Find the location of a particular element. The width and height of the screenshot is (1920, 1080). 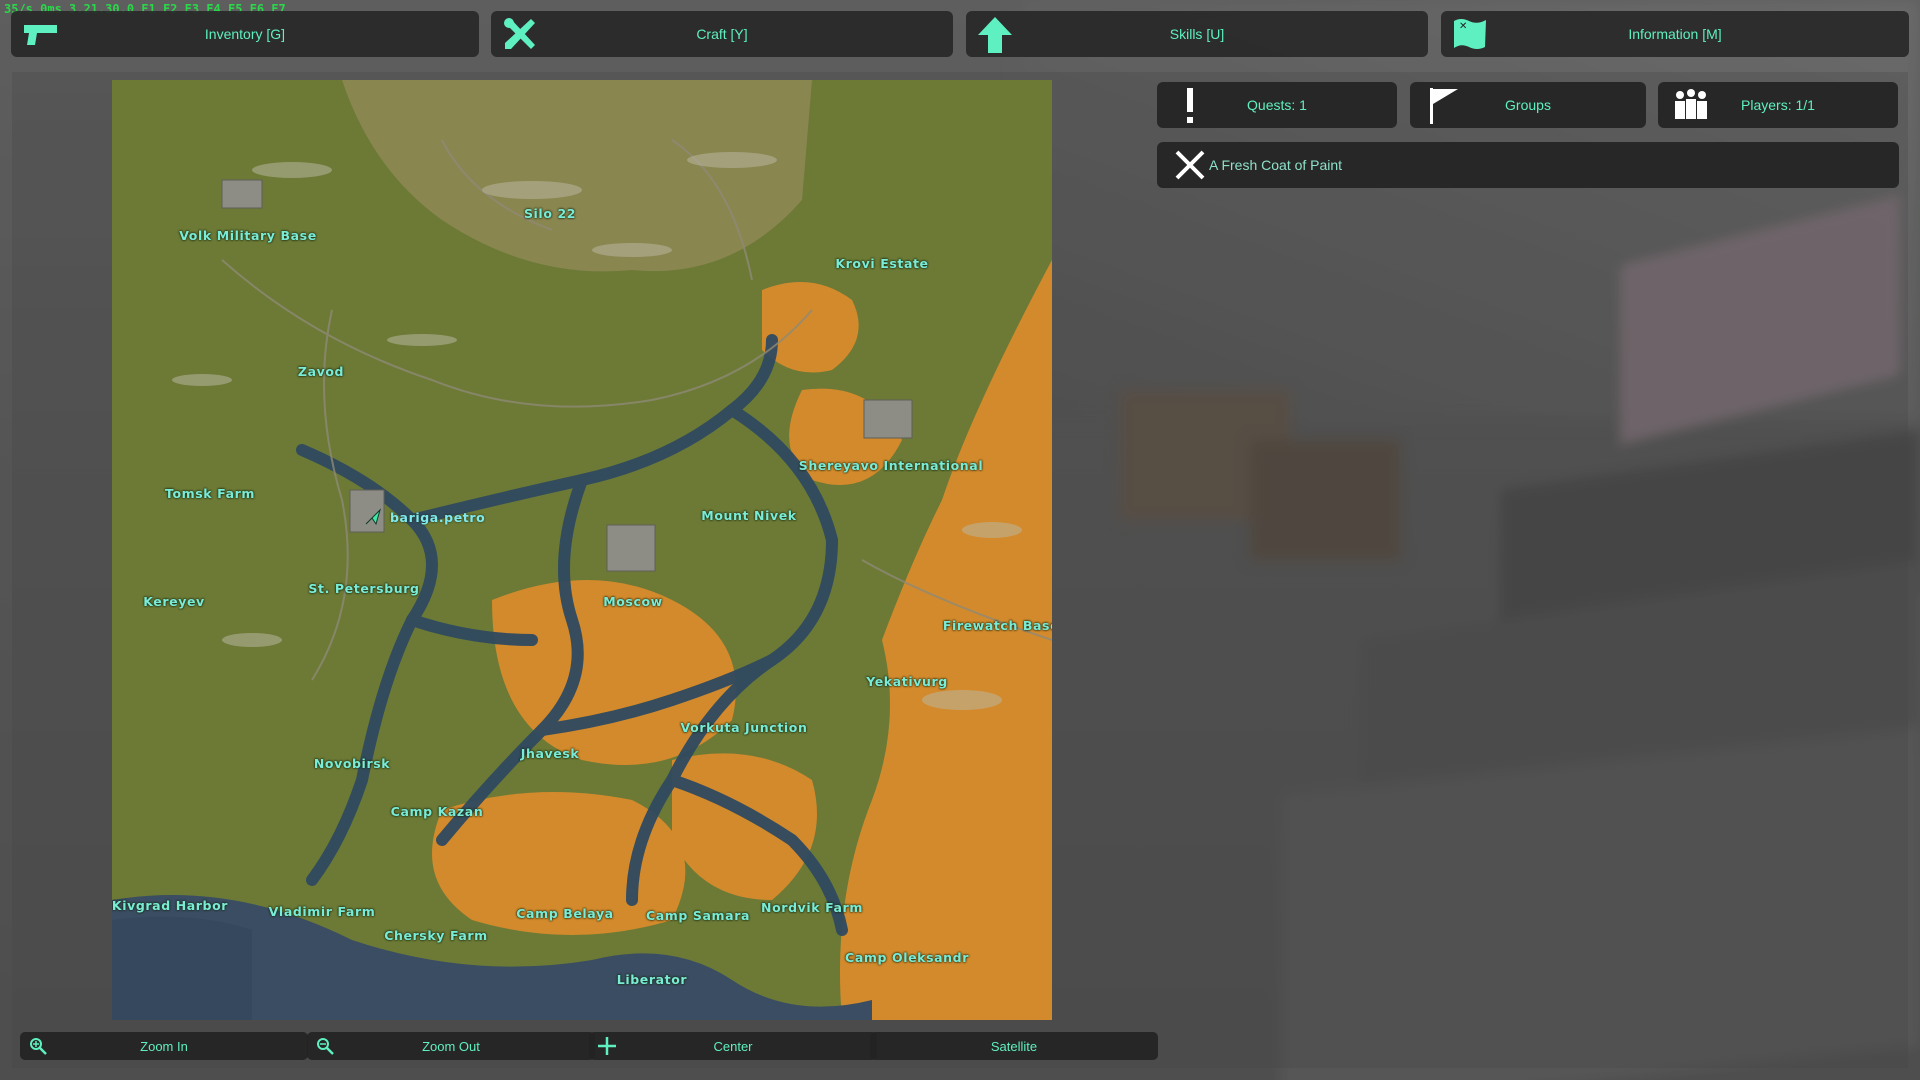

tab-groups: Groups is located at coordinates (1528, 105).